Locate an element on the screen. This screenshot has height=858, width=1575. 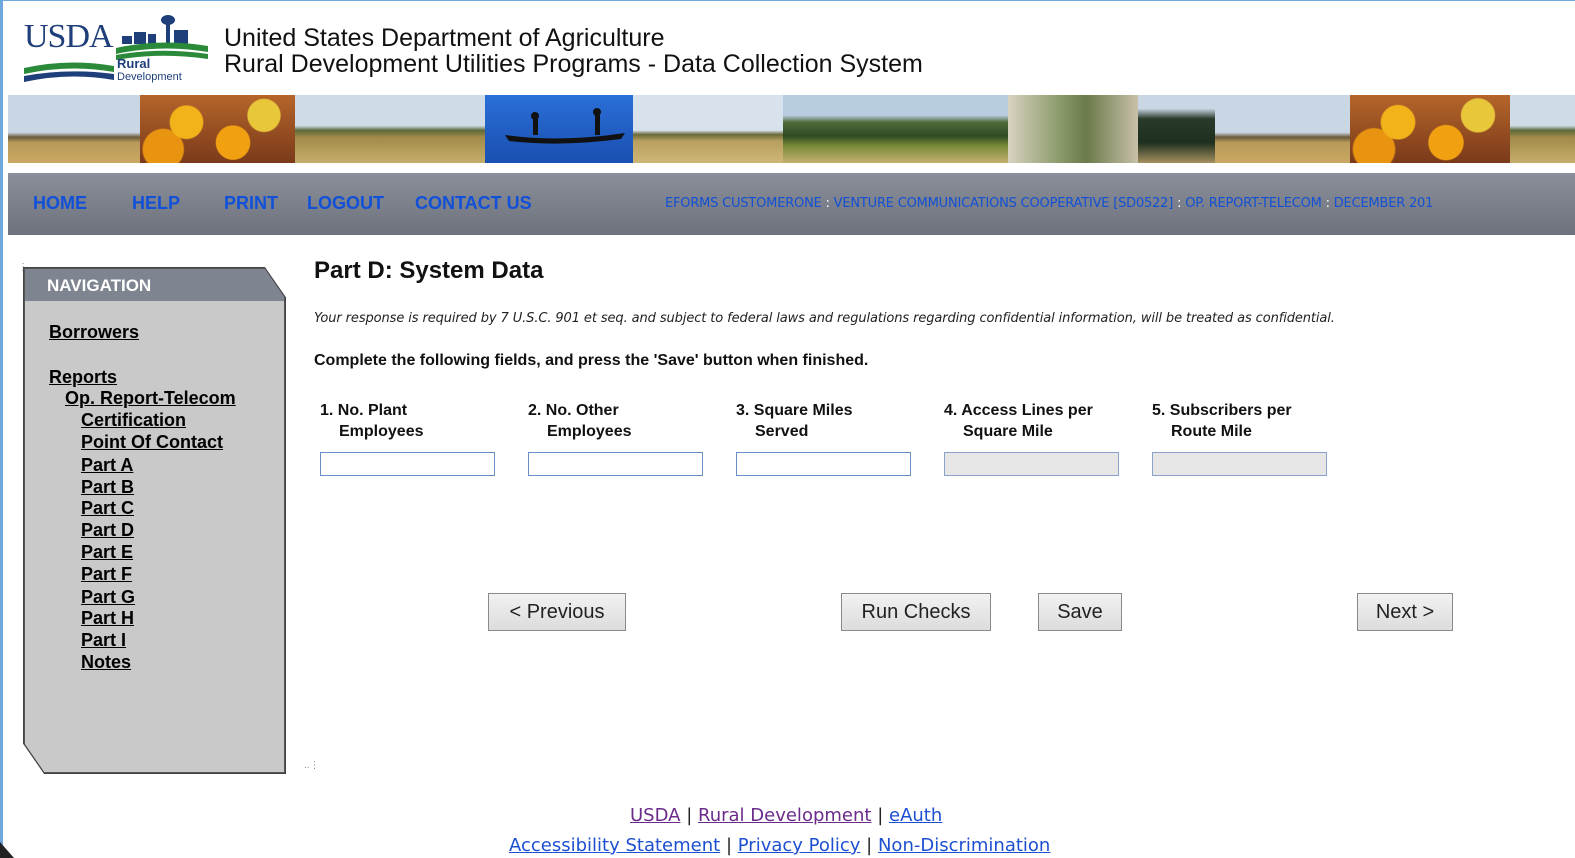
banner-plains-image is located at coordinates (708, 129).